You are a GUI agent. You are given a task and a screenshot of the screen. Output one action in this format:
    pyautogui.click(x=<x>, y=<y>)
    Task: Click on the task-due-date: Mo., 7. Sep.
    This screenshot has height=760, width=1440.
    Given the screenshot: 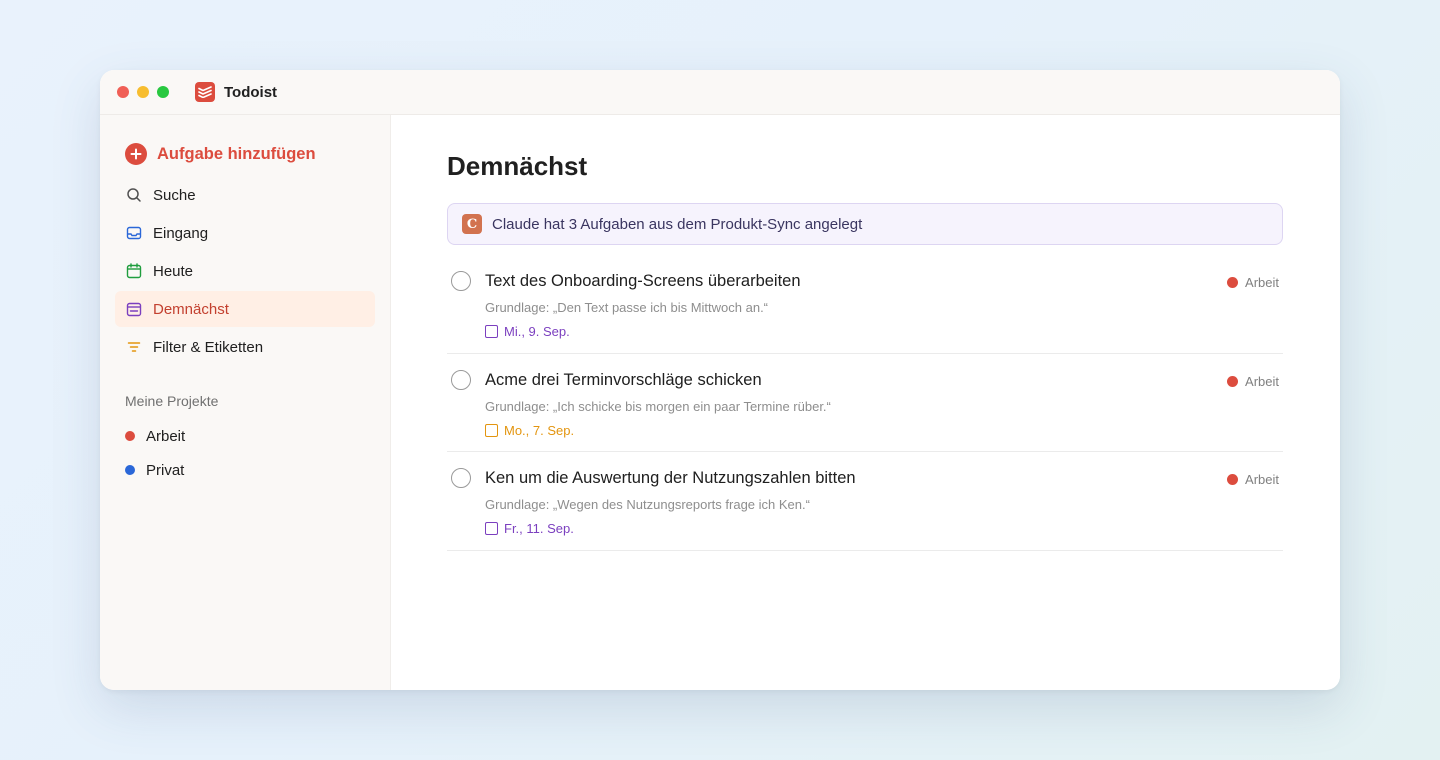 What is the action you would take?
    pyautogui.click(x=529, y=430)
    